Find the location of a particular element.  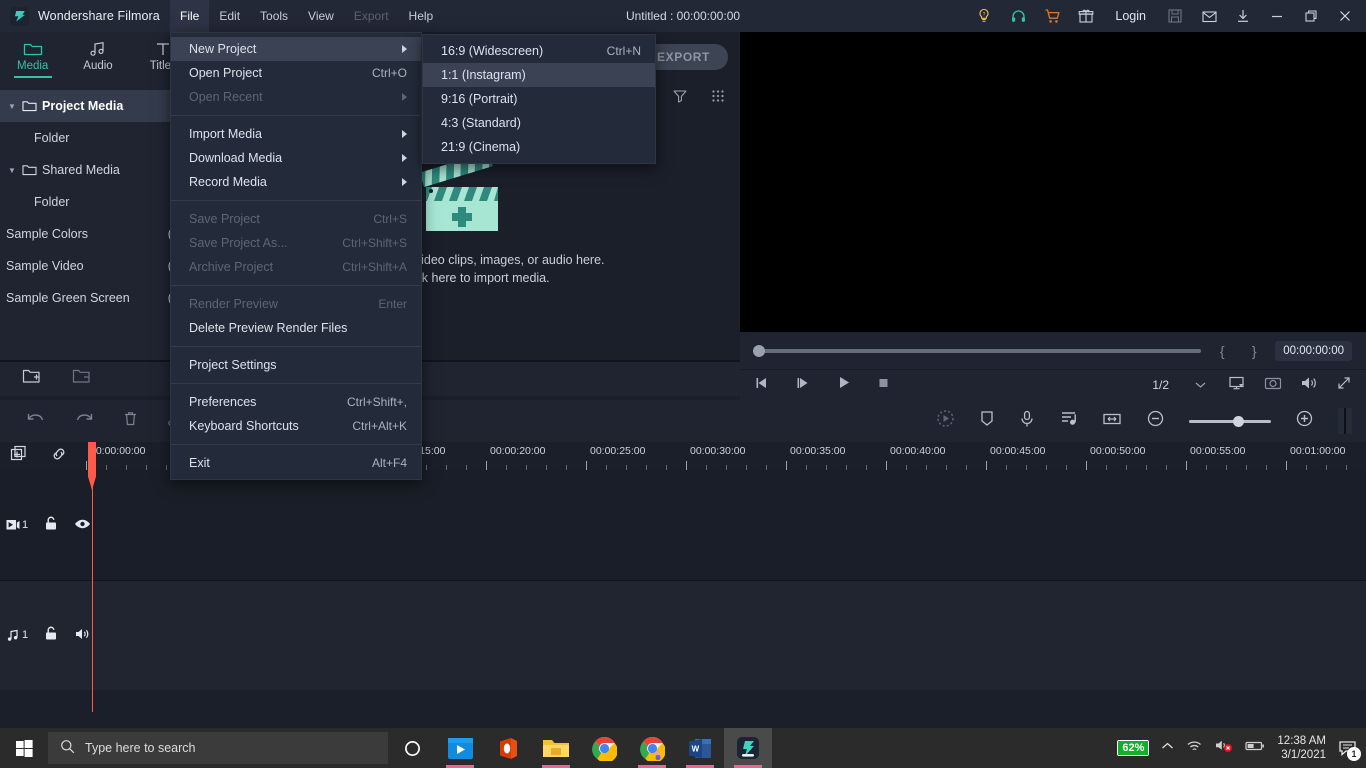

filmora-icon is located at coordinates (748, 748).